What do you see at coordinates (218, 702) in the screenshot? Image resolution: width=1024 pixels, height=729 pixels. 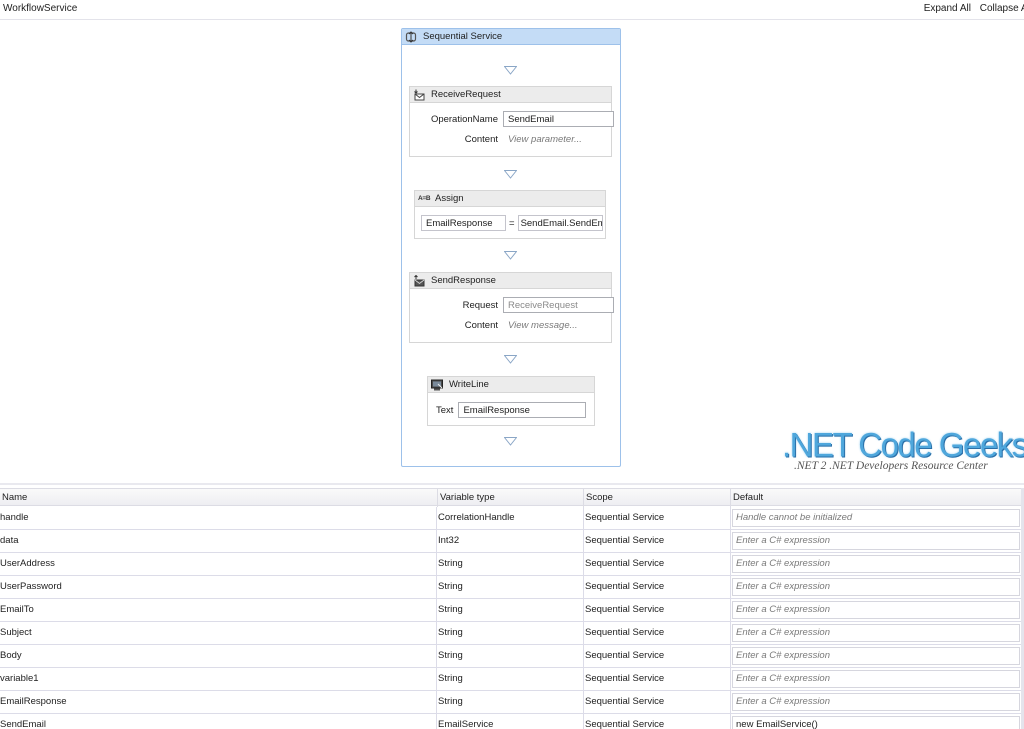 I see `variable-name-cell: EmailResponse` at bounding box center [218, 702].